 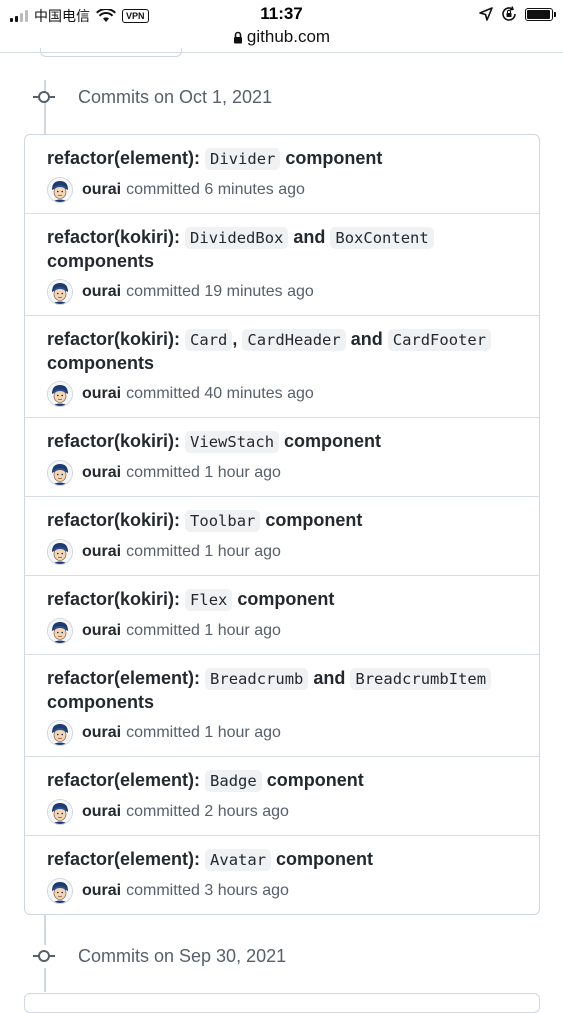 I want to click on commit-message: refactor(element): Divider component, so click(x=285, y=159).